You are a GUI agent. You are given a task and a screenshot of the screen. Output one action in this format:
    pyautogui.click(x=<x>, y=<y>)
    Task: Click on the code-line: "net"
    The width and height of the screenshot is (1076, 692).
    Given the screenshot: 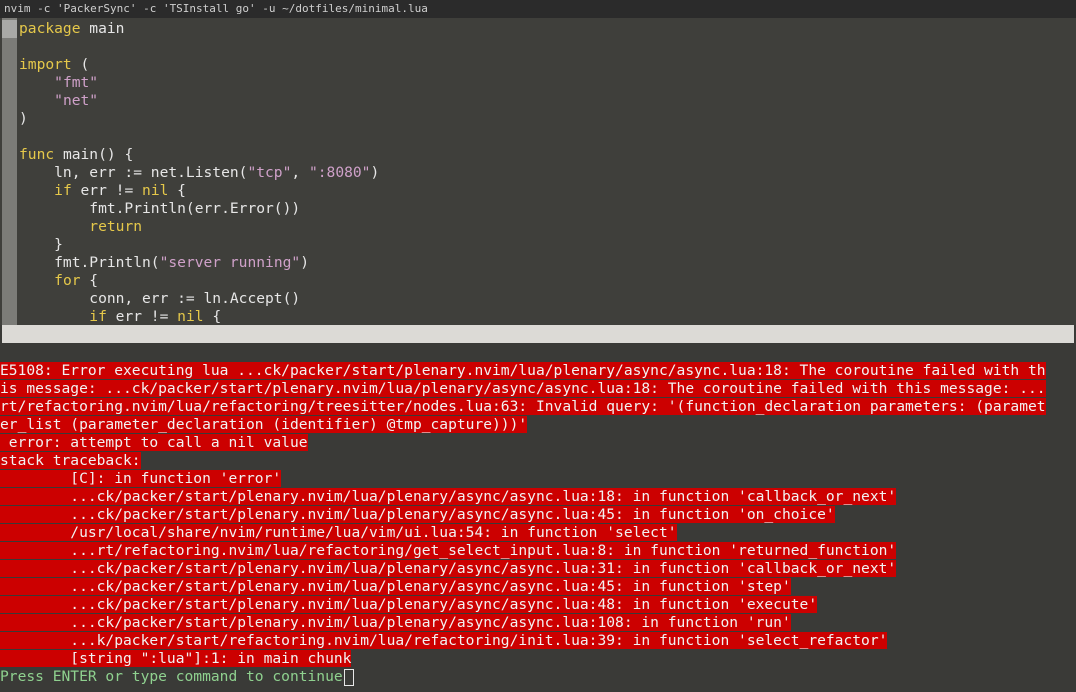 What is the action you would take?
    pyautogui.click(x=547, y=101)
    